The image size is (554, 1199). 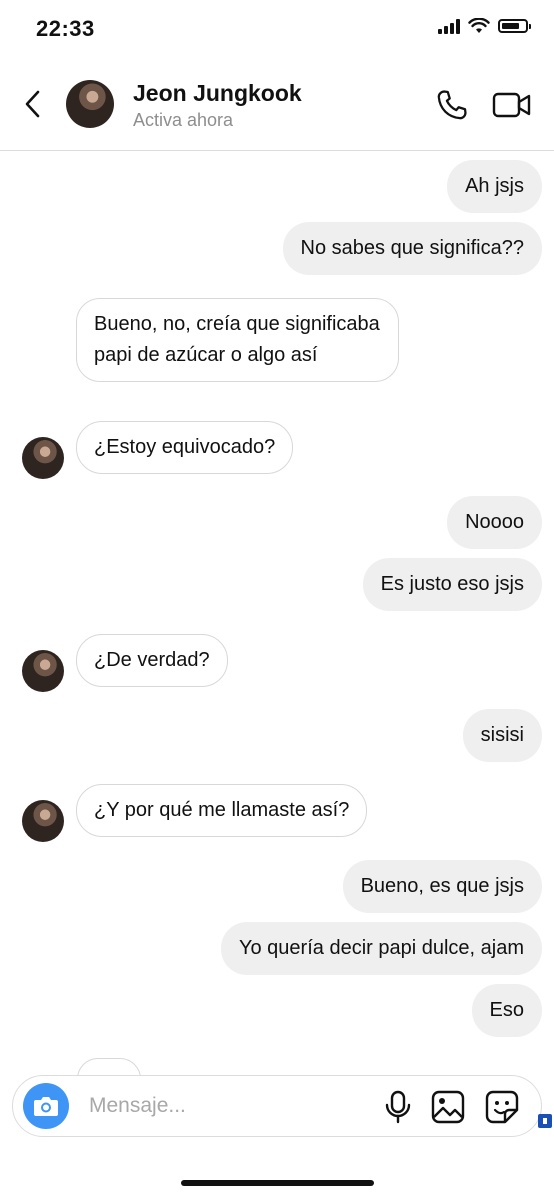 What do you see at coordinates (65, 28) in the screenshot?
I see `status-time: 22:33` at bounding box center [65, 28].